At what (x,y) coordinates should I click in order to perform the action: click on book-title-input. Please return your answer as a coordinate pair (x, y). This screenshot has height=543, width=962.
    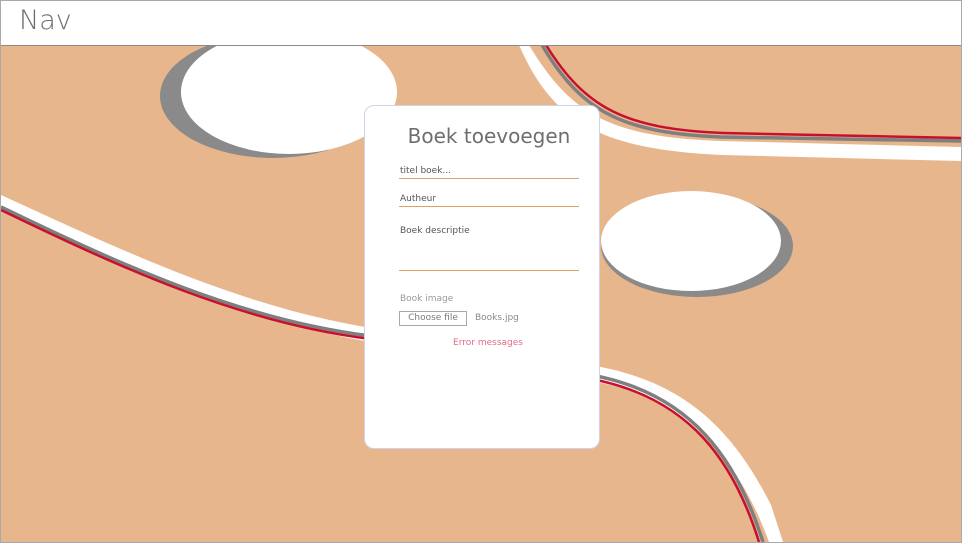
    Looking at the image, I should click on (489, 172).